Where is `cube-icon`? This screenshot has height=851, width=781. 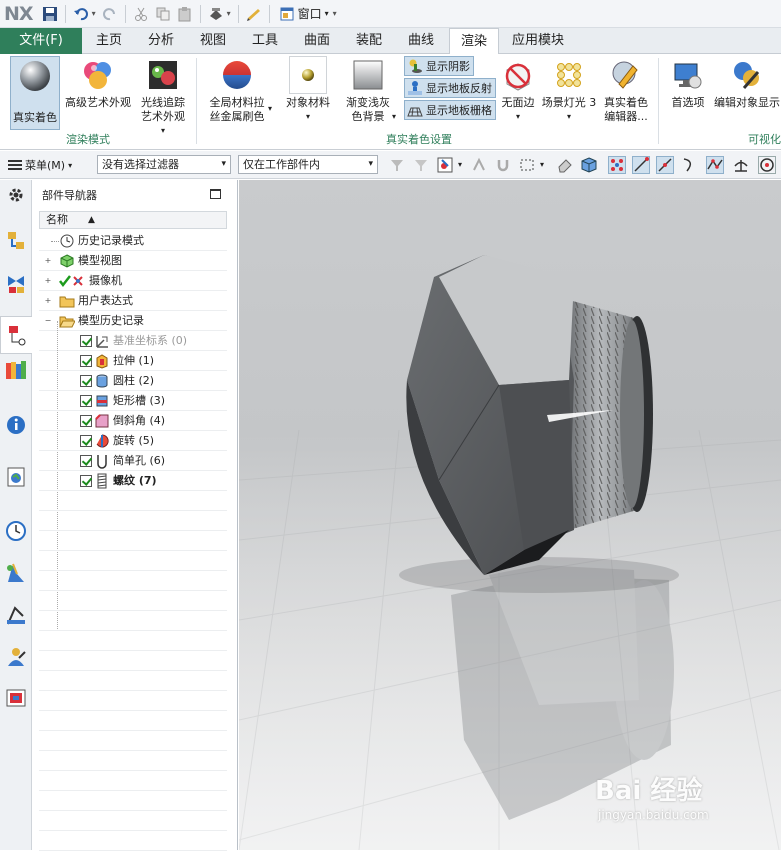
cube-icon is located at coordinates (589, 165).